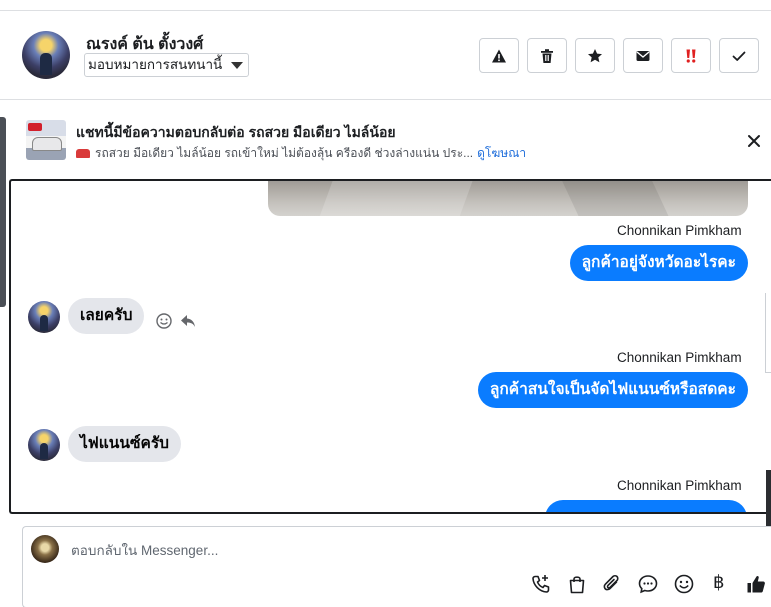 The width and height of the screenshot is (771, 607). What do you see at coordinates (756, 584) in the screenshot?
I see `thumbs-up-icon` at bounding box center [756, 584].